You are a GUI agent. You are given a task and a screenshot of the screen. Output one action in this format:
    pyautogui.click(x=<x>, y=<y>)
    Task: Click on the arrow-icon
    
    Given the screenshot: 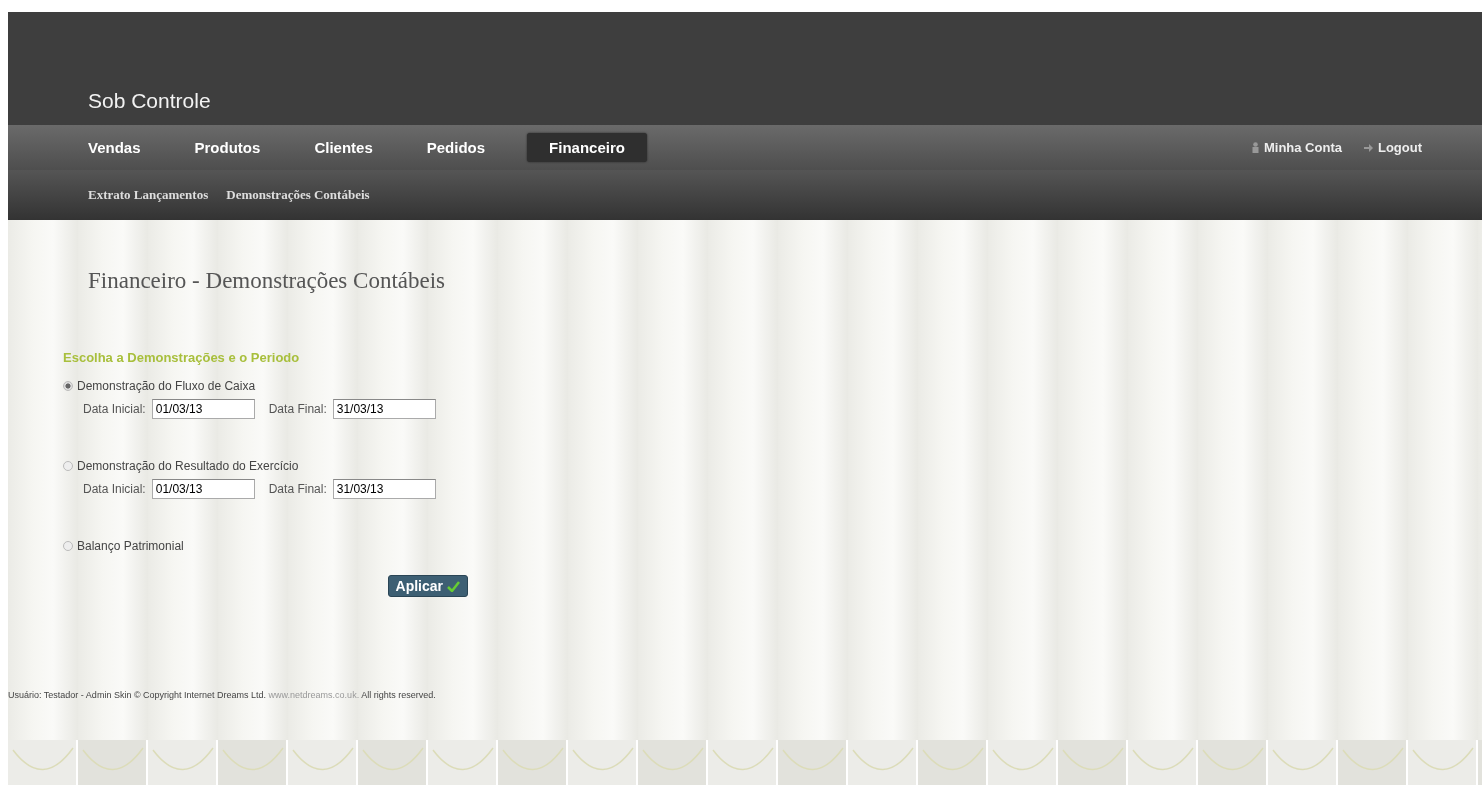 What is the action you would take?
    pyautogui.click(x=1368, y=147)
    